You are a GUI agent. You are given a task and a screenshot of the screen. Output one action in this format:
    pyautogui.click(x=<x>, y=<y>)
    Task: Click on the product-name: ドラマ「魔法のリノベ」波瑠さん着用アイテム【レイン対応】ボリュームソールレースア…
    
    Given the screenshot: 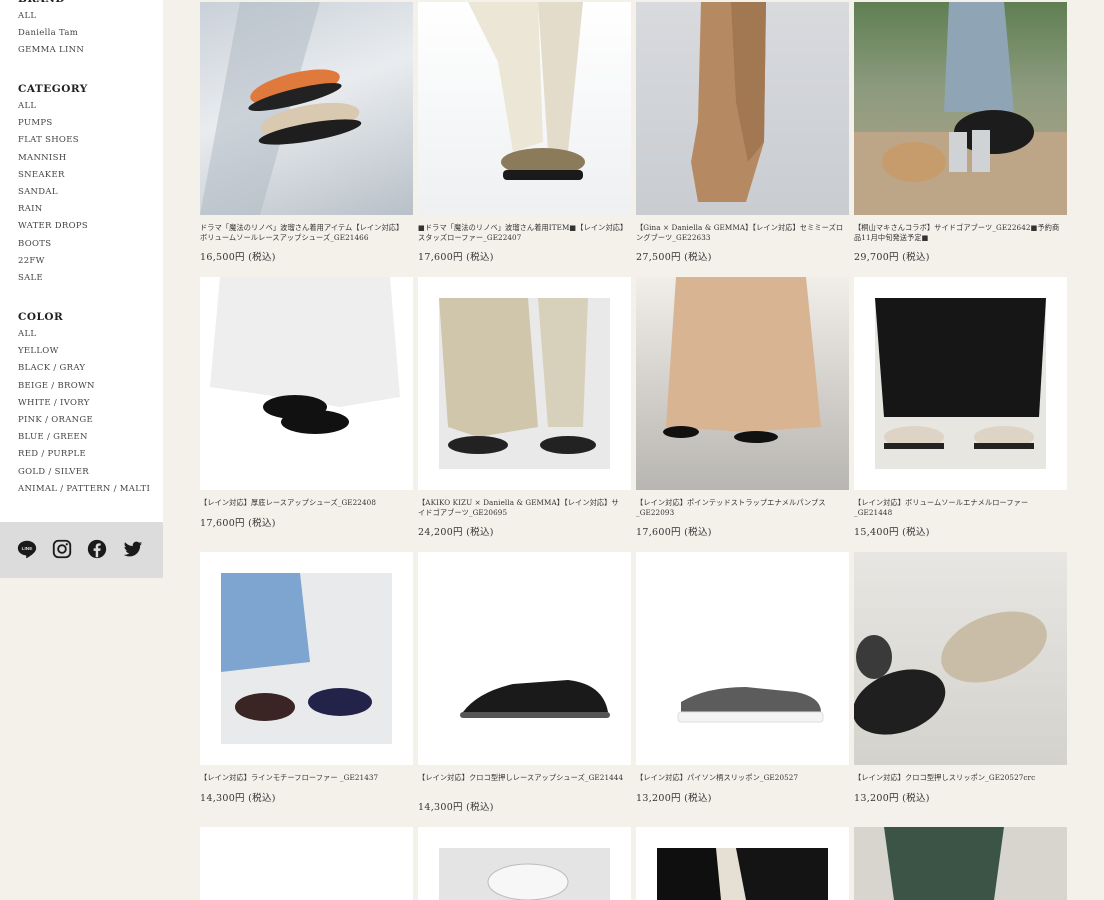 What is the action you would take?
    pyautogui.click(x=304, y=232)
    